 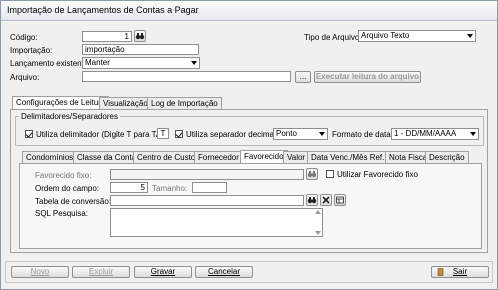 What do you see at coordinates (367, 77) in the screenshot?
I see `executar-leitura-button: Executar leitura do arquivo` at bounding box center [367, 77].